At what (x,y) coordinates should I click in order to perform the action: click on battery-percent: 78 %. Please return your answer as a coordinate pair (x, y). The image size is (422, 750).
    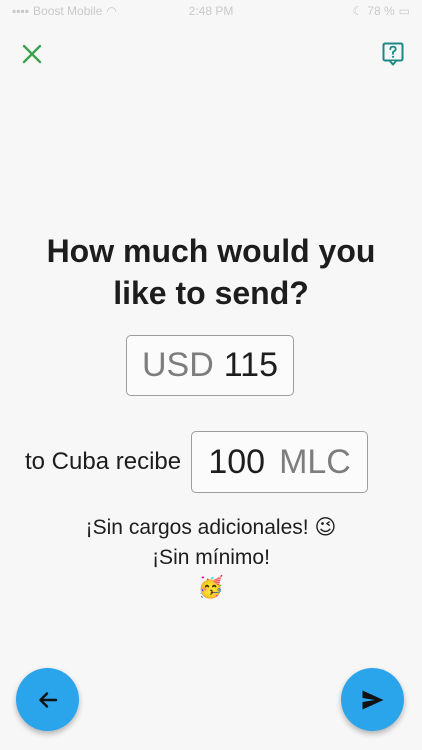
    Looking at the image, I should click on (381, 11).